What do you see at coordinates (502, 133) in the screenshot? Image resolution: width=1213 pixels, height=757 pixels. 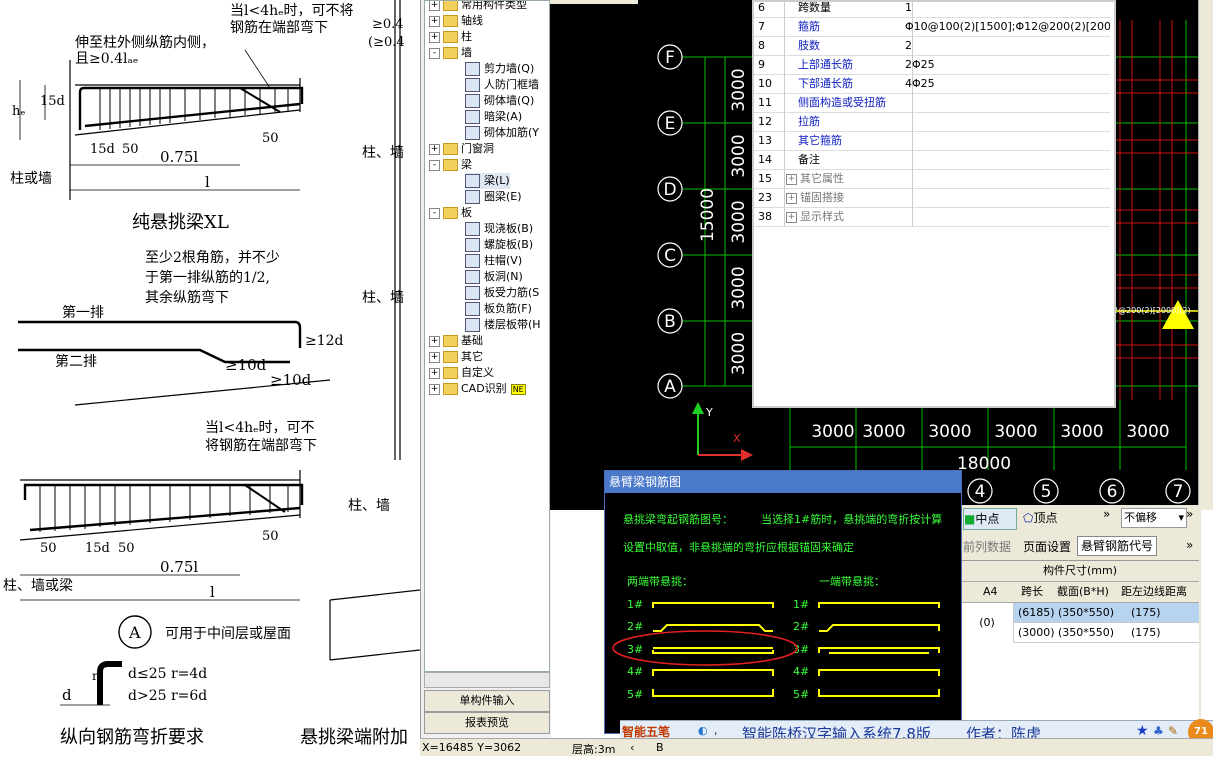 I see `tree-node-item: 砌体加筋(Y` at bounding box center [502, 133].